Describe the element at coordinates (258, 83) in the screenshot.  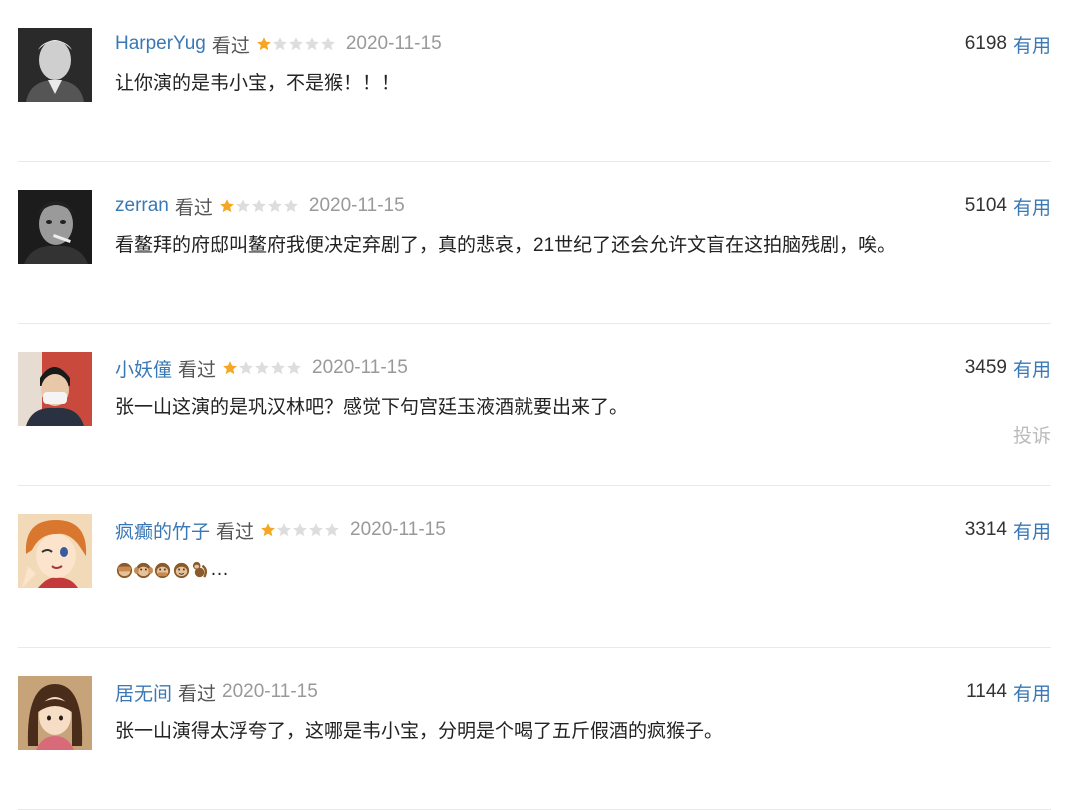
I see `comment-text: 让你演的是韦小宝，不是猴！！！` at that location.